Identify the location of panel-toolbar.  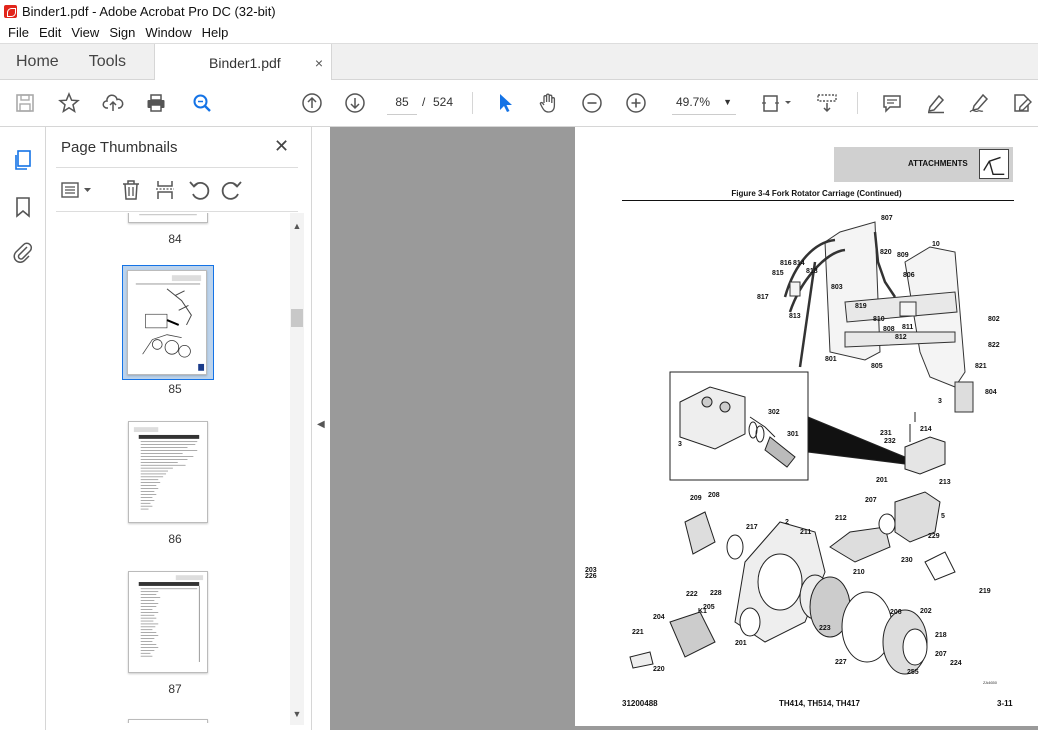
(177, 189).